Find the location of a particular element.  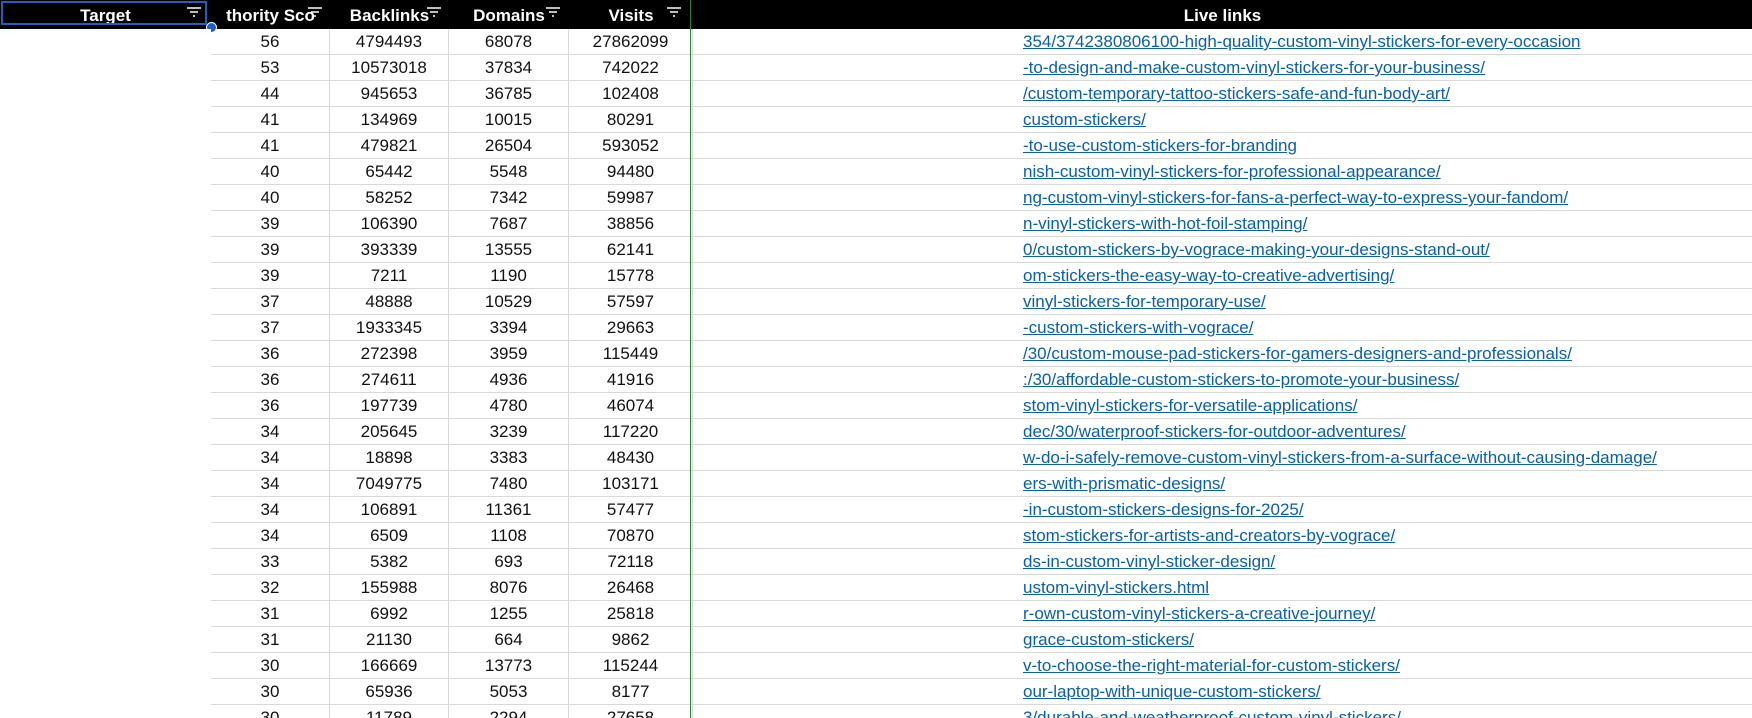

backlinks-cell: 65442 is located at coordinates (389, 172).